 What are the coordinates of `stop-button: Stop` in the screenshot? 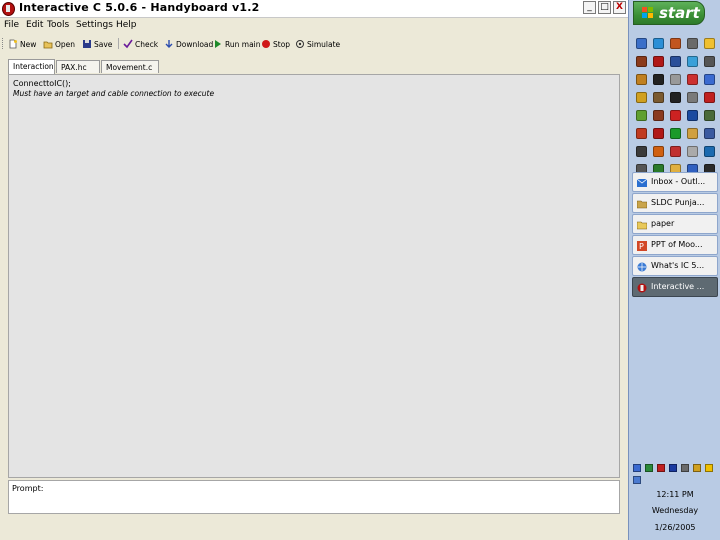 It's located at (275, 44).